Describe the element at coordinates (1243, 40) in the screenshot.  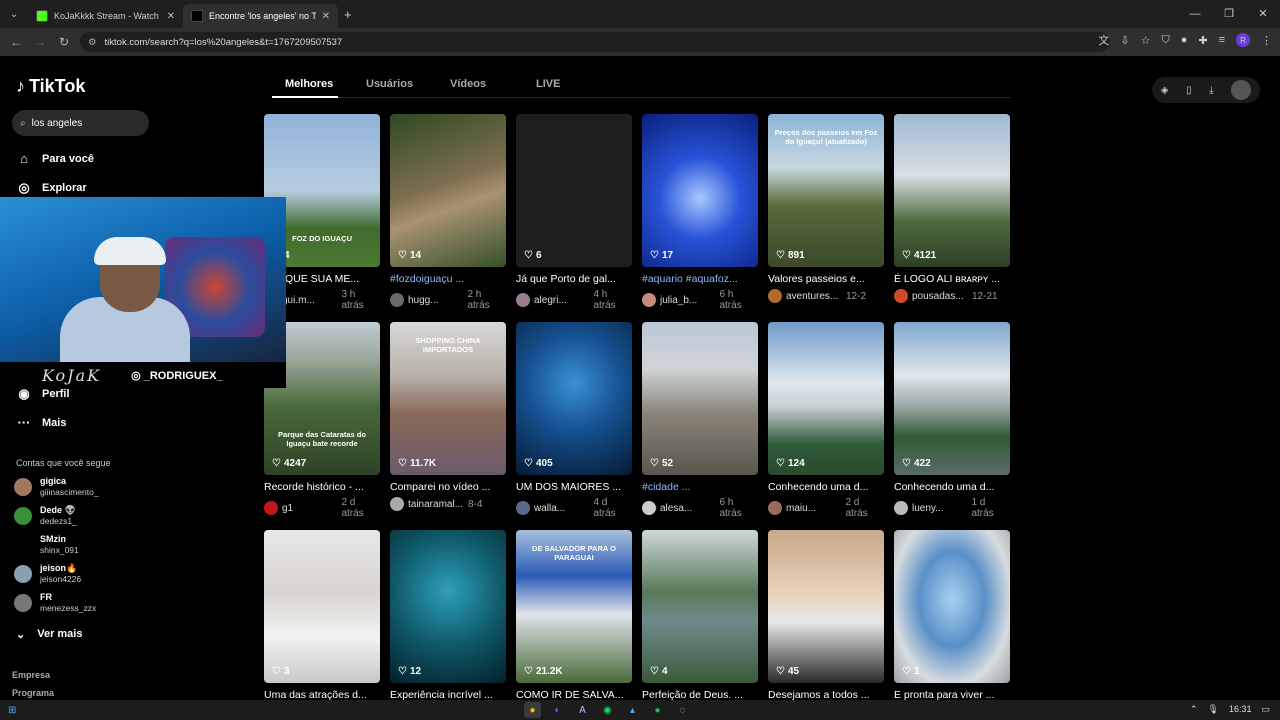
I see `profile-avatar: R` at that location.